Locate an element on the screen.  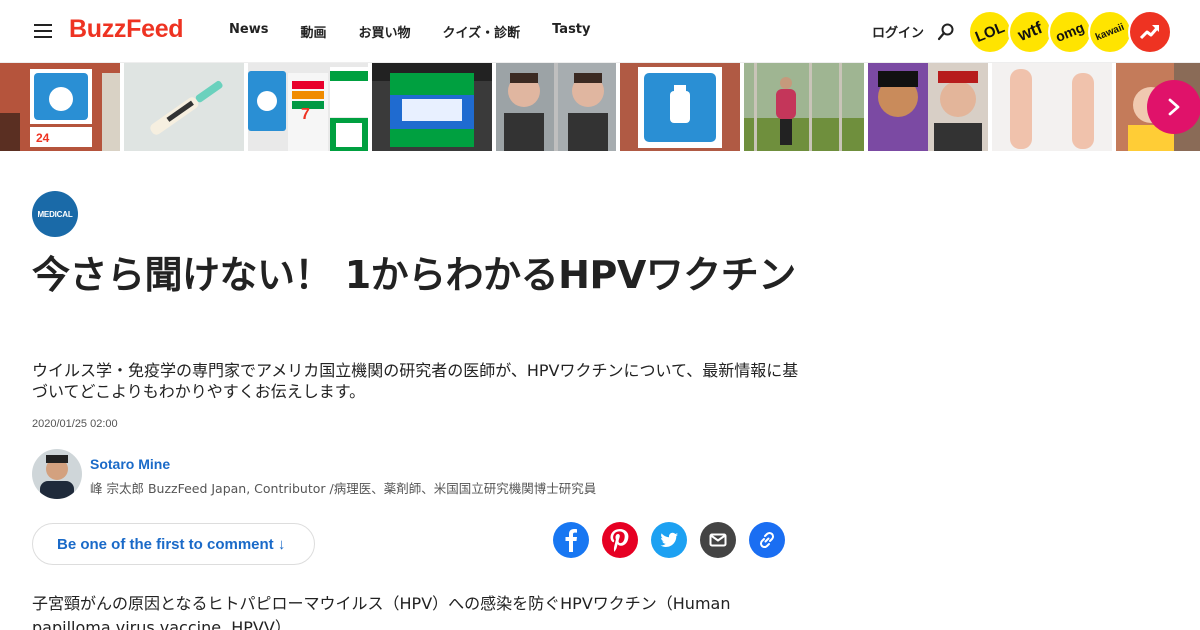
tile-aladdin is located at coordinates (928, 107).